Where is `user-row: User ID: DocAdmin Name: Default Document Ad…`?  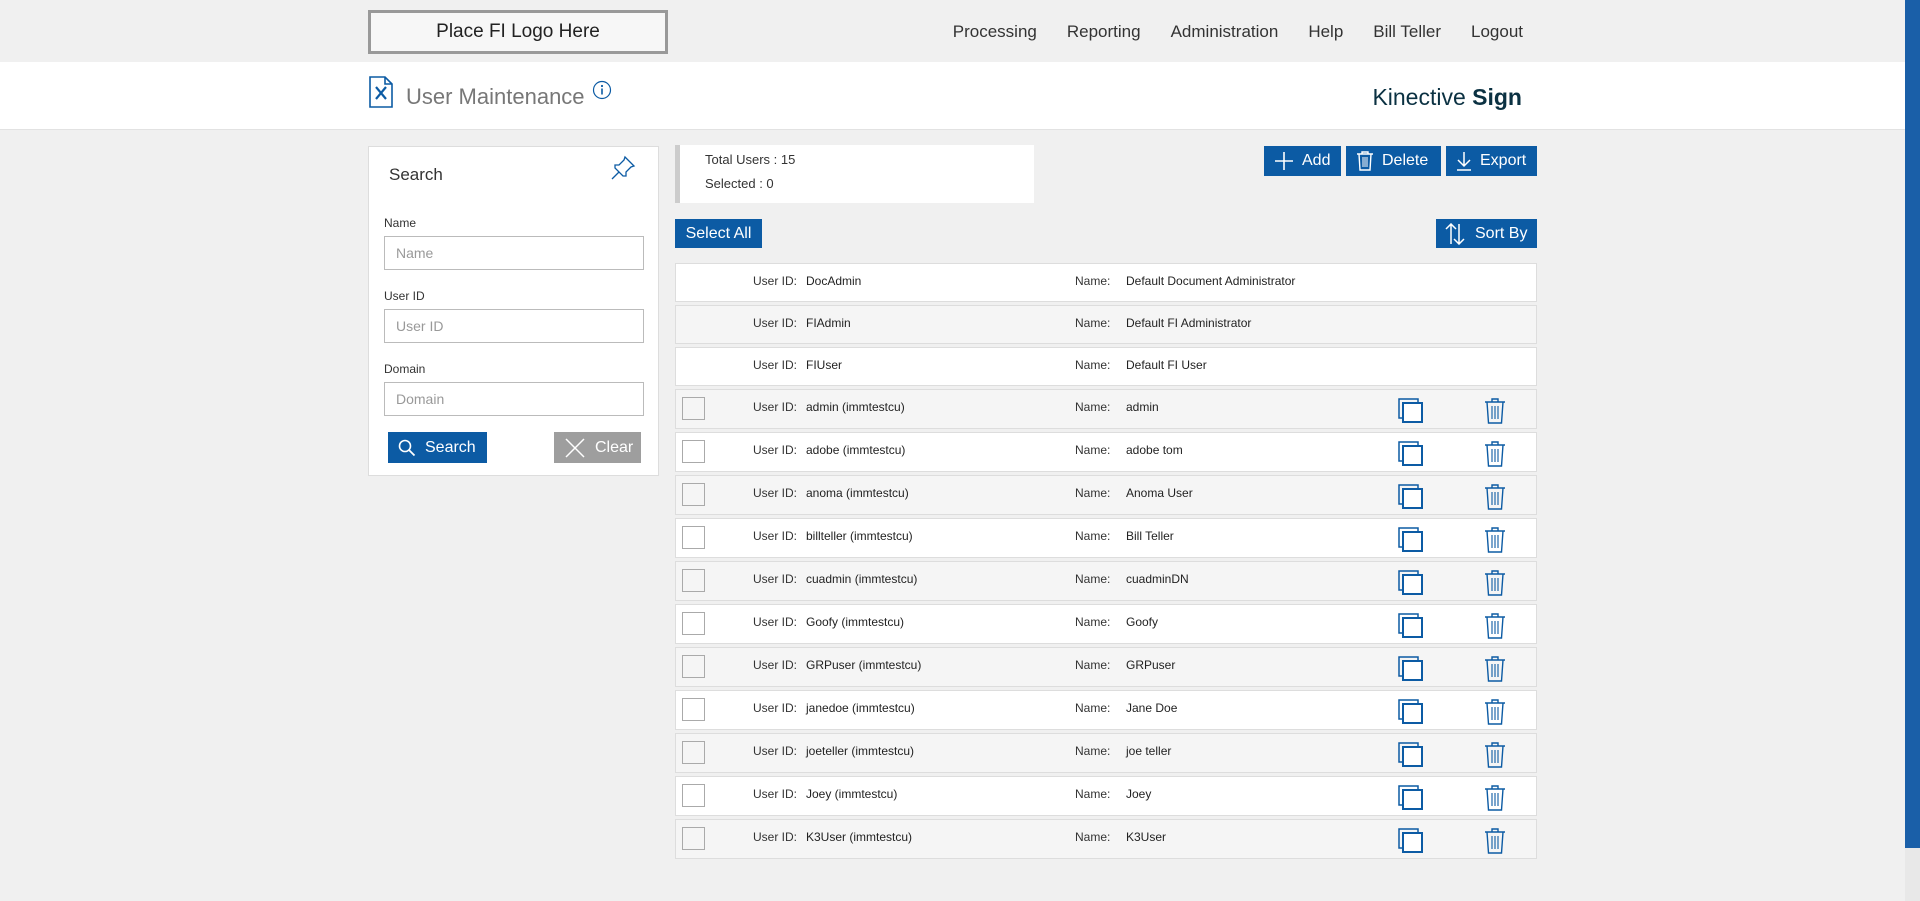
user-row: User ID: DocAdmin Name: Default Document Ad… is located at coordinates (1106, 282).